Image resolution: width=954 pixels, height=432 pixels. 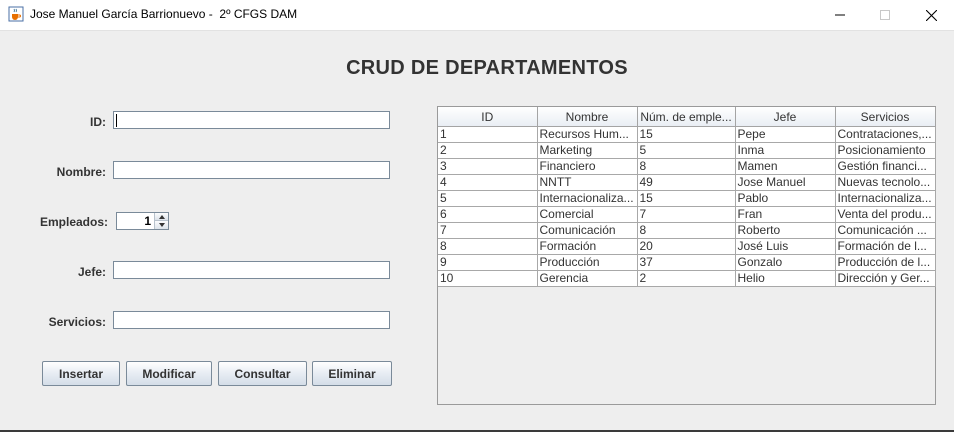 I want to click on nombre-field, so click(x=251, y=170).